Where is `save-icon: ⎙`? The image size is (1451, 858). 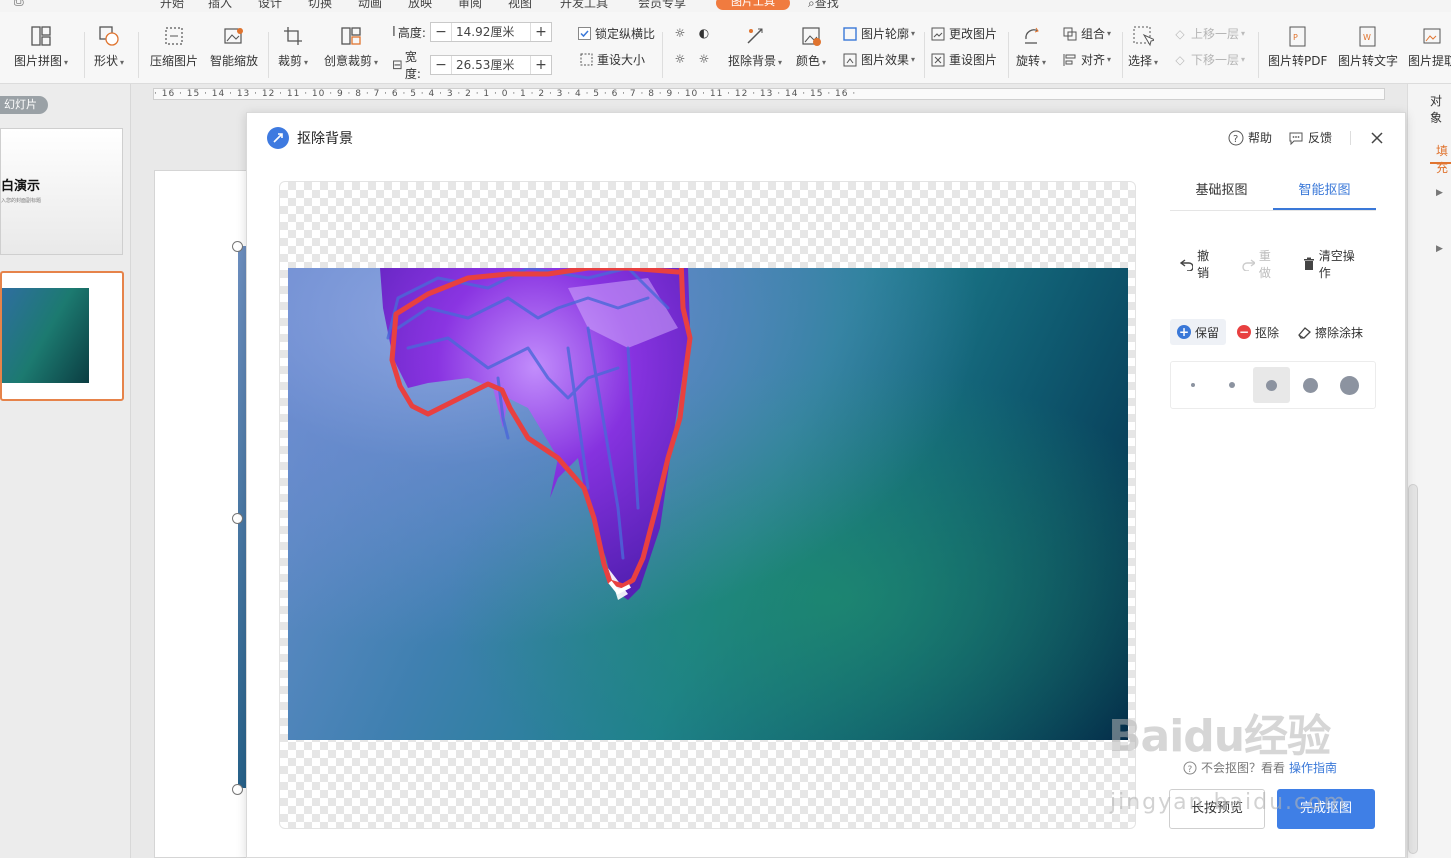 save-icon: ⎙ is located at coordinates (19, 4).